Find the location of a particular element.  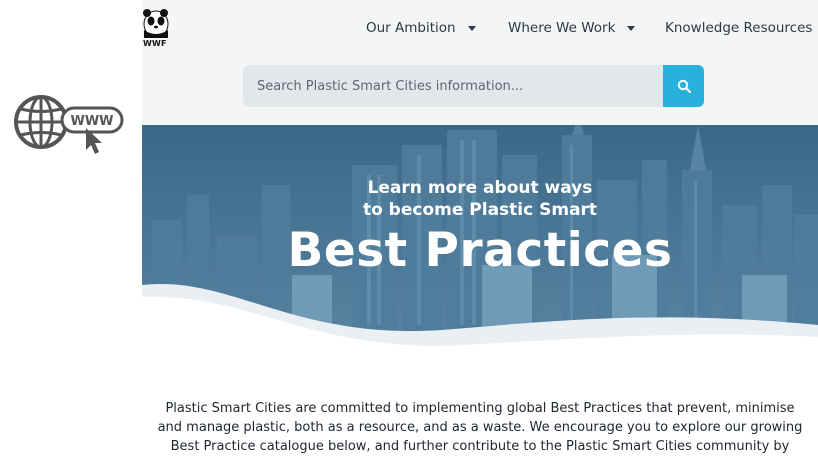

nav-label: Where We Work is located at coordinates (562, 28).